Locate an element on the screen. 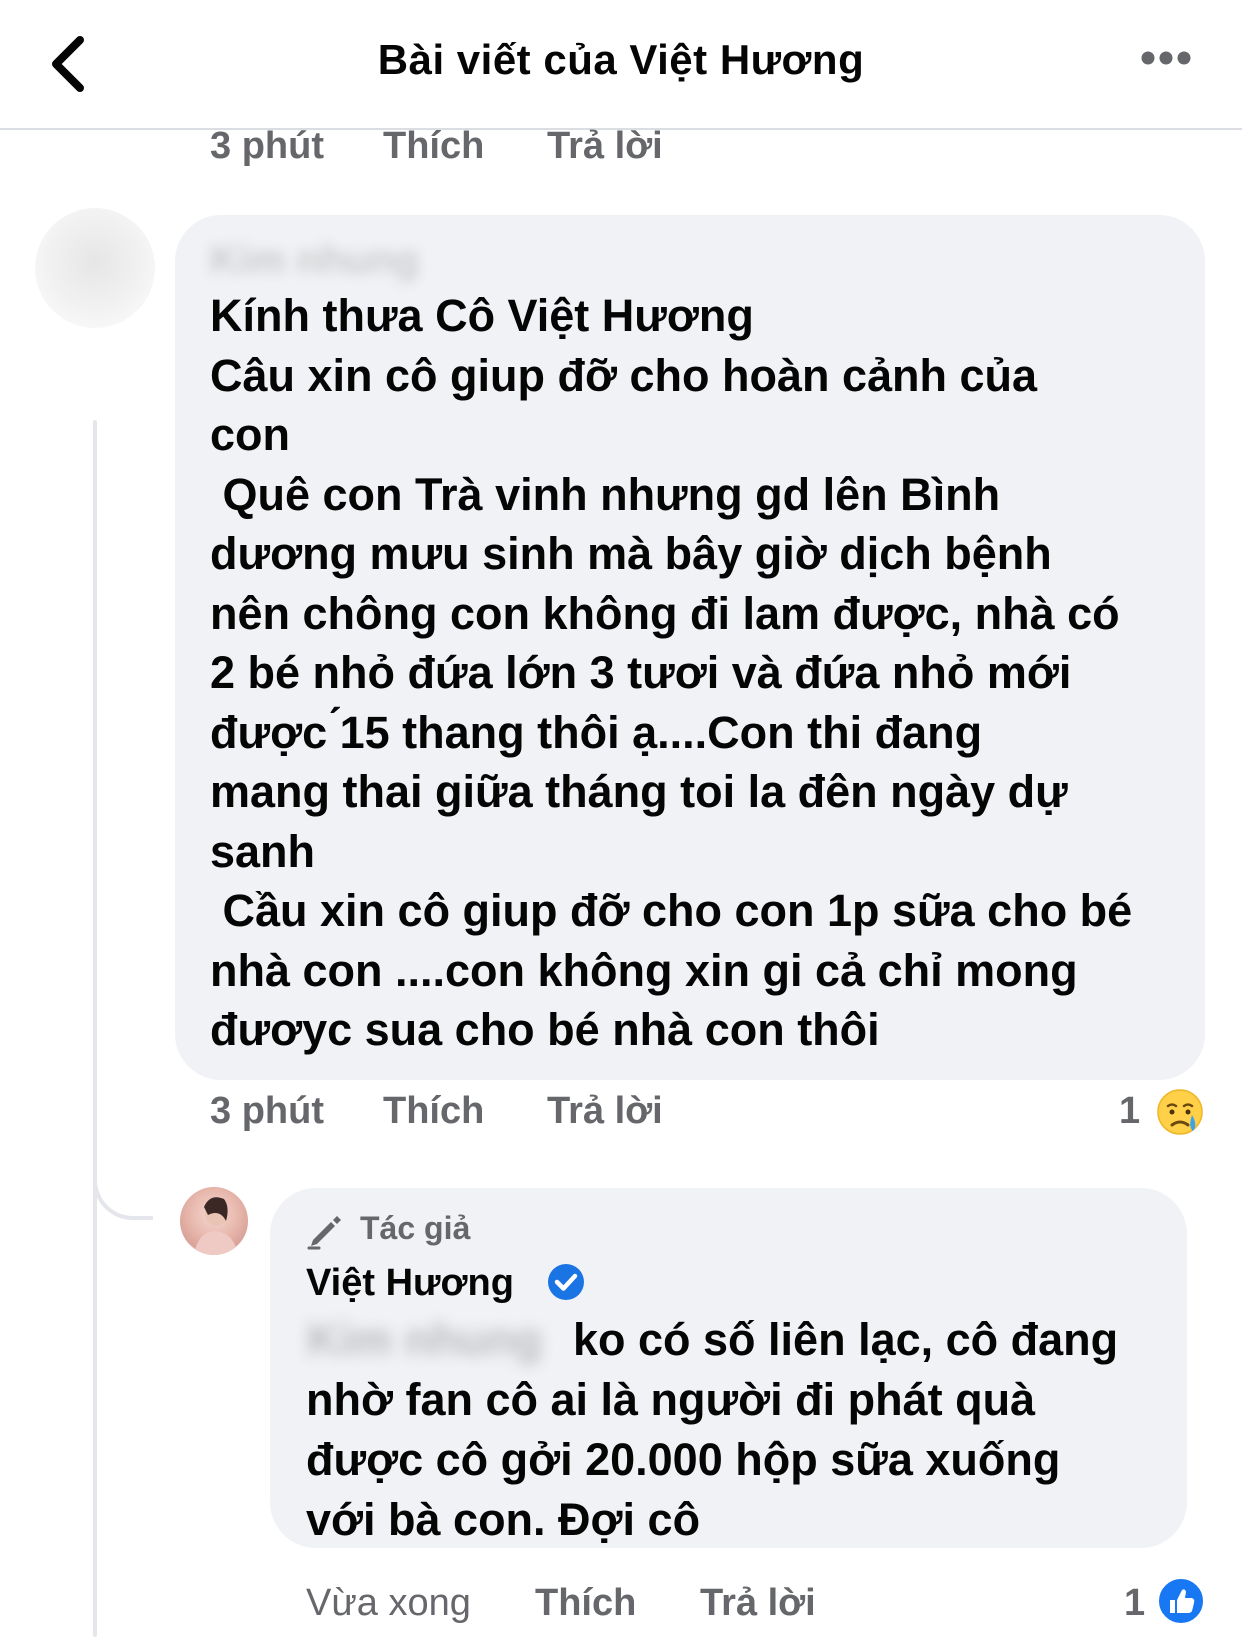 This screenshot has width=1242, height=1637. more-options-button is located at coordinates (1170, 61).